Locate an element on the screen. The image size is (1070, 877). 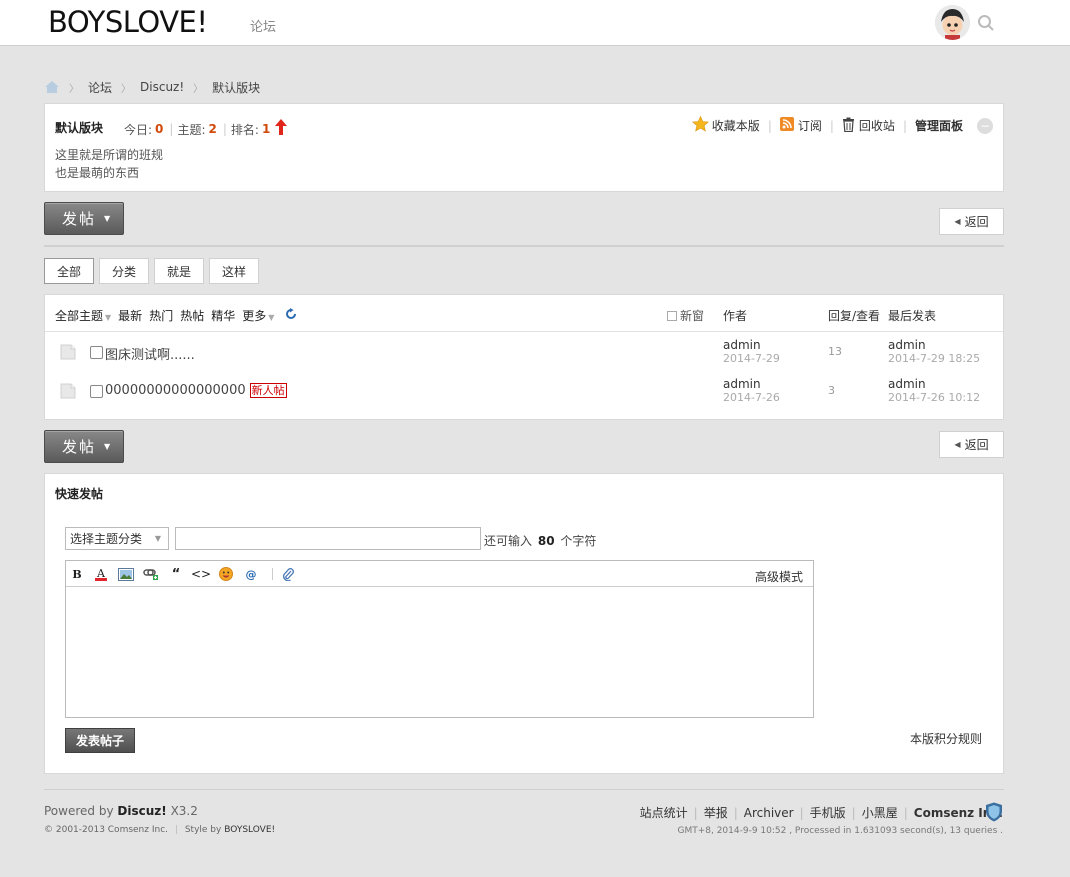
last-post-time: 2014-7-26 10:12 is located at coordinates (934, 397).